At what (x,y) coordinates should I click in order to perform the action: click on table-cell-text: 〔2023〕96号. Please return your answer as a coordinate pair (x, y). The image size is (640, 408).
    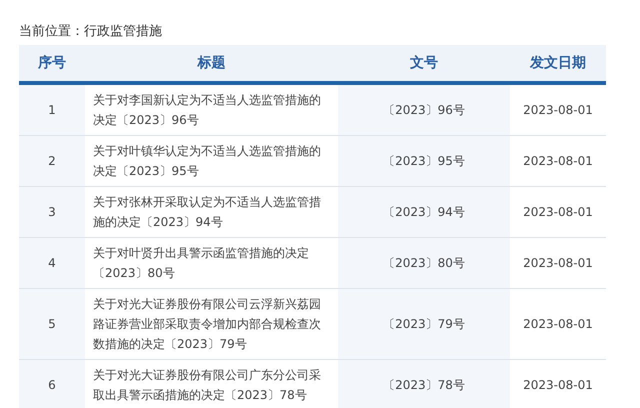
    Looking at the image, I should click on (424, 110).